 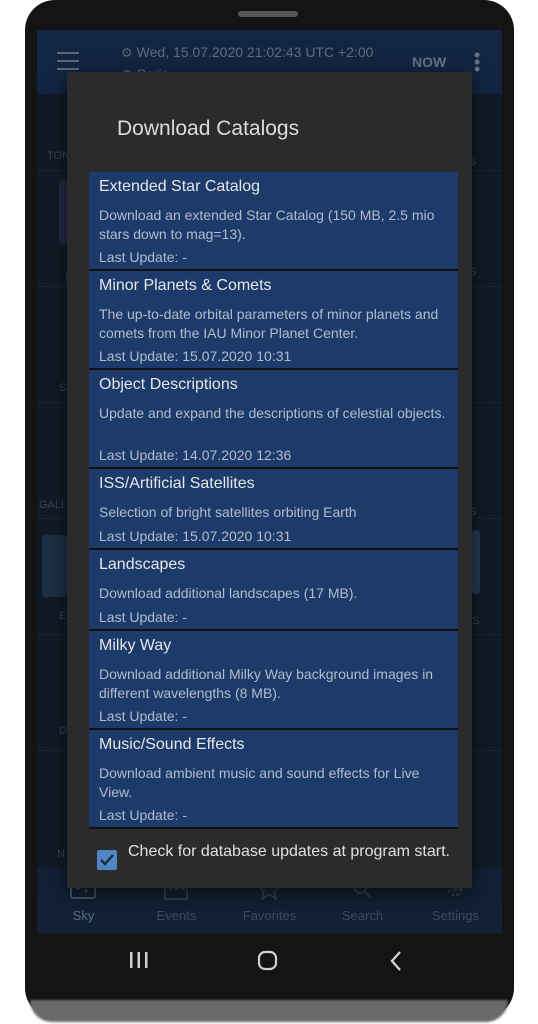 What do you see at coordinates (228, 593) in the screenshot?
I see `catalog-description: Download additional landscapes (17 MB).` at bounding box center [228, 593].